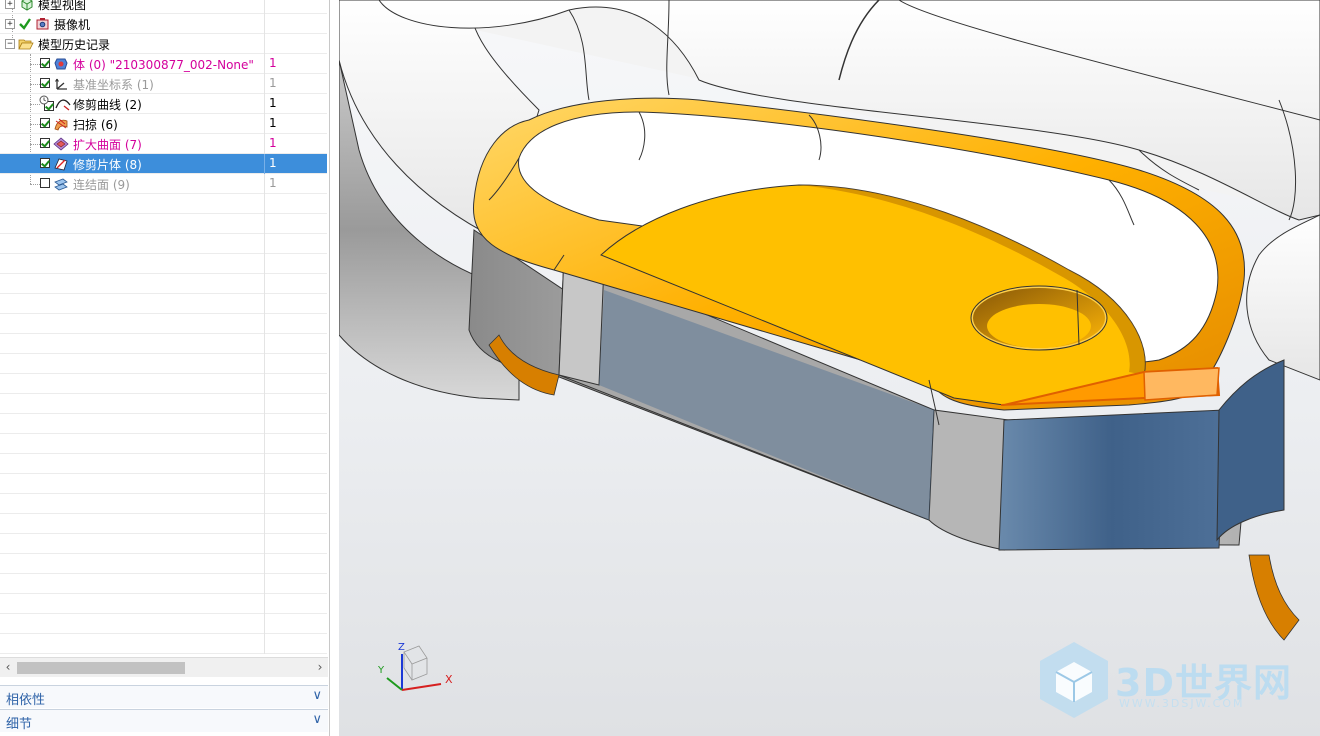  I want to click on body-icon, so click(61, 64).